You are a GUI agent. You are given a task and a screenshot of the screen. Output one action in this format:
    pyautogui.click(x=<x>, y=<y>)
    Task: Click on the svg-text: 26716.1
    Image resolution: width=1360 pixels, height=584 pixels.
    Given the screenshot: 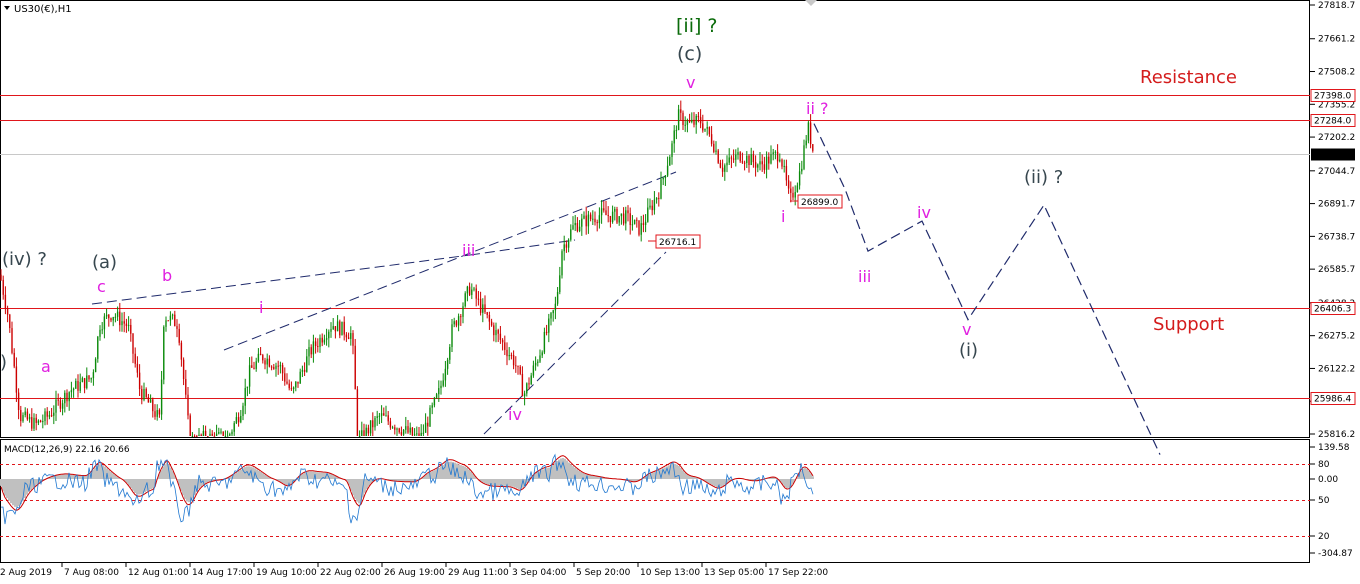 What is the action you would take?
    pyautogui.click(x=677, y=243)
    